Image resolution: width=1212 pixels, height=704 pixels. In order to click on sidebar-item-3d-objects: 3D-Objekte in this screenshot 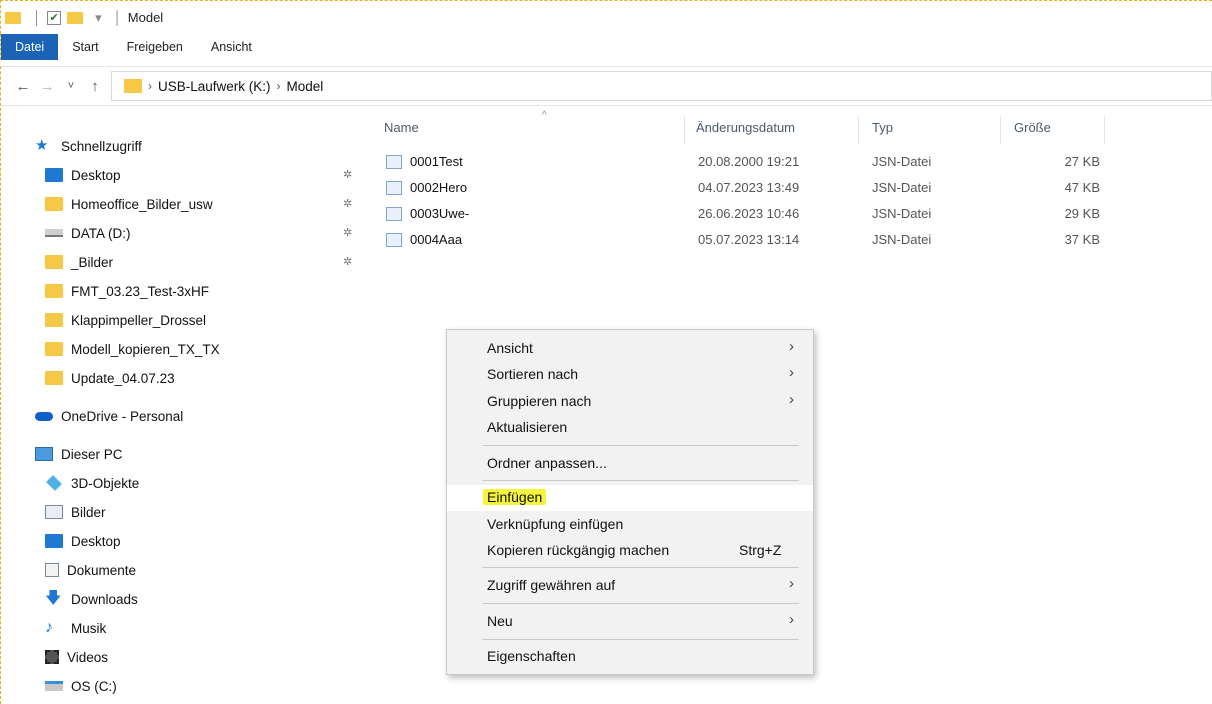, I will do `click(205, 483)`.